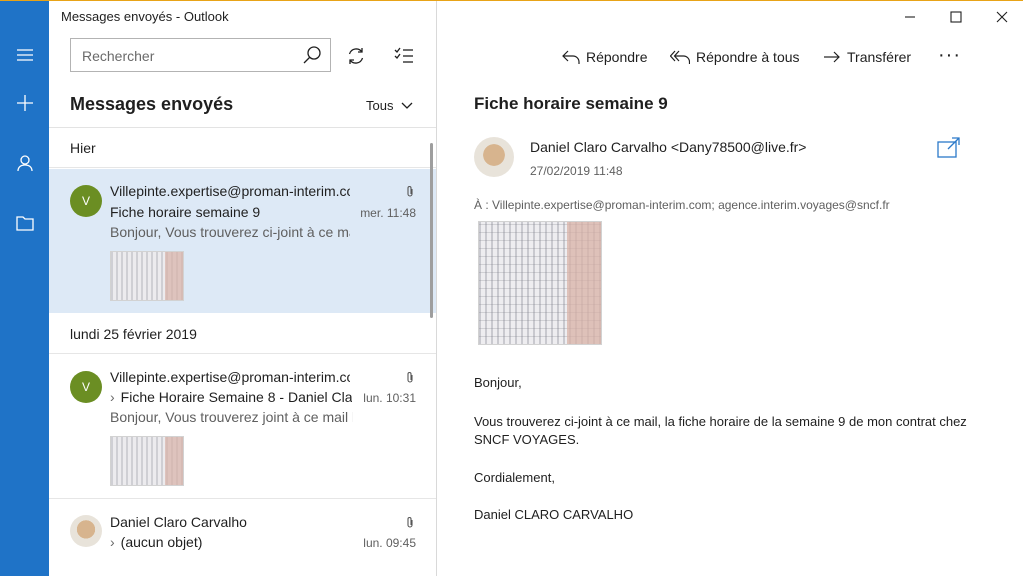 This screenshot has width=1023, height=576. I want to click on forward-arrow-icon, so click(832, 57).